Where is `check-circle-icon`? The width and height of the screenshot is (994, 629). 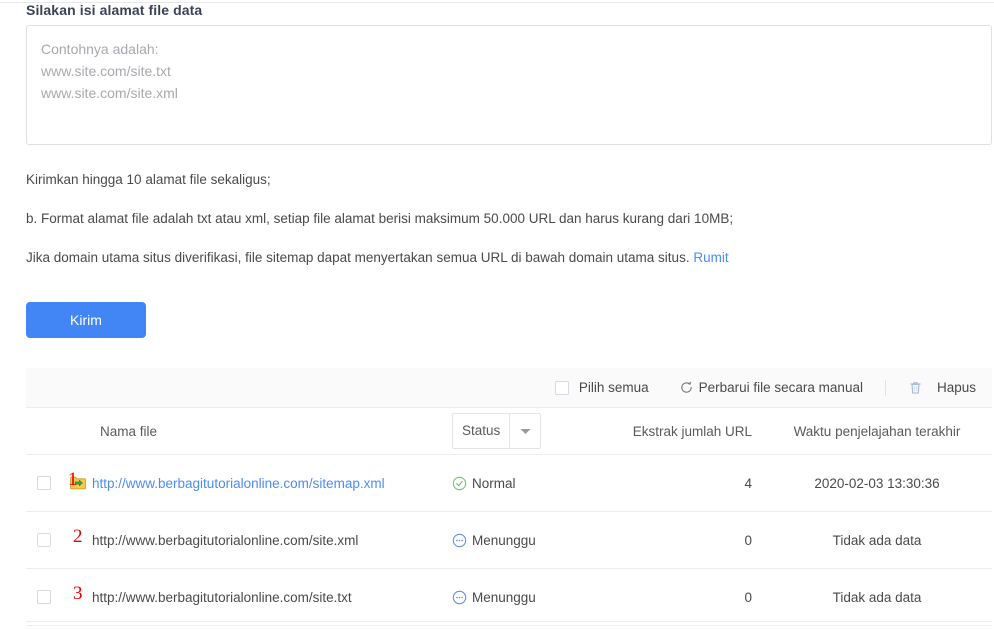 check-circle-icon is located at coordinates (459, 483).